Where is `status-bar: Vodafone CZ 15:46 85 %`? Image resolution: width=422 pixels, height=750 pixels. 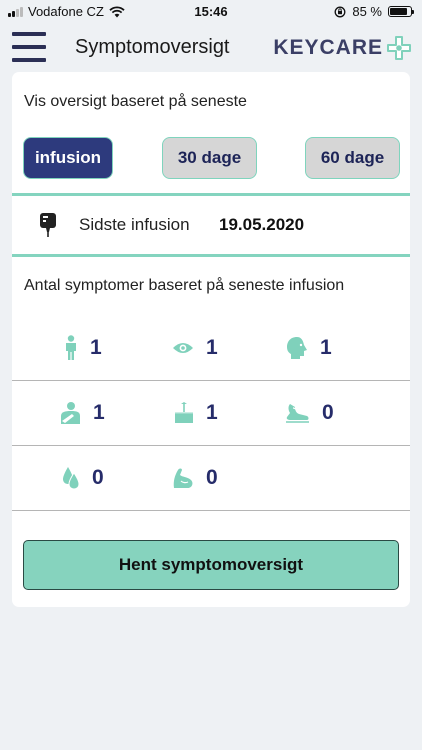
status-bar: Vodafone CZ 15:46 85 % is located at coordinates (211, 12).